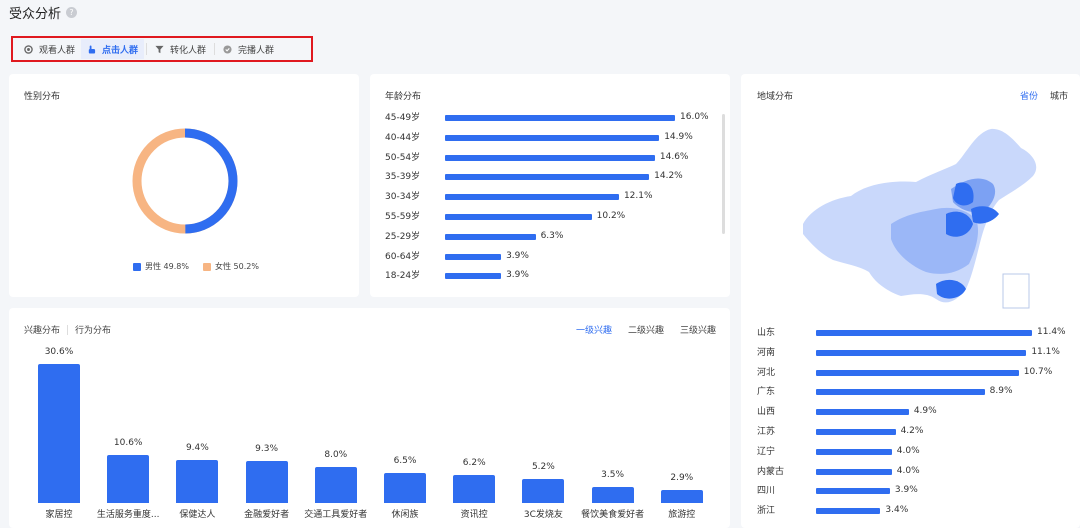  What do you see at coordinates (35, 14) in the screenshot?
I see `page-title-text: 受众分析` at bounding box center [35, 14].